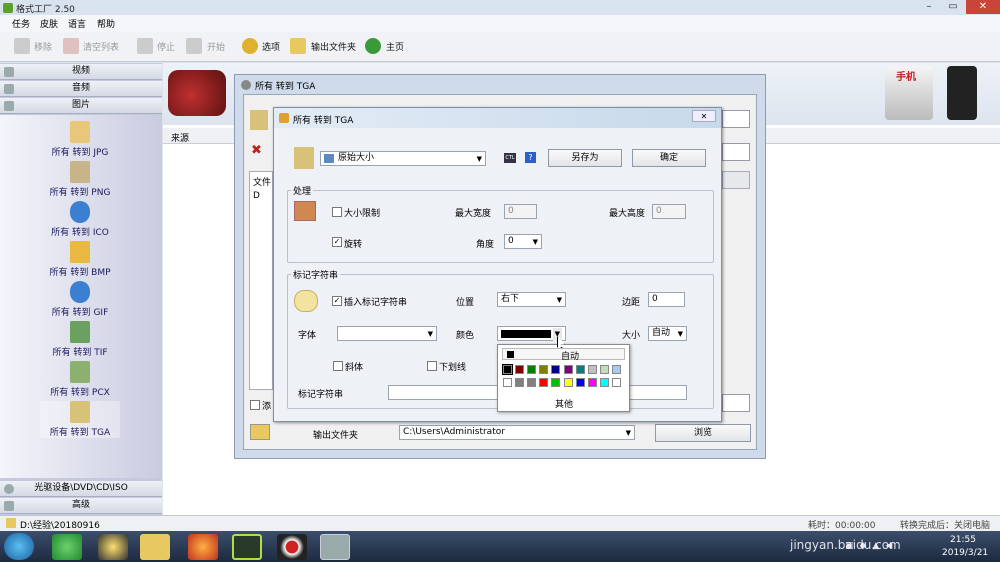 The height and width of the screenshot is (562, 1000). I want to click on qq-icon, so click(113, 547).